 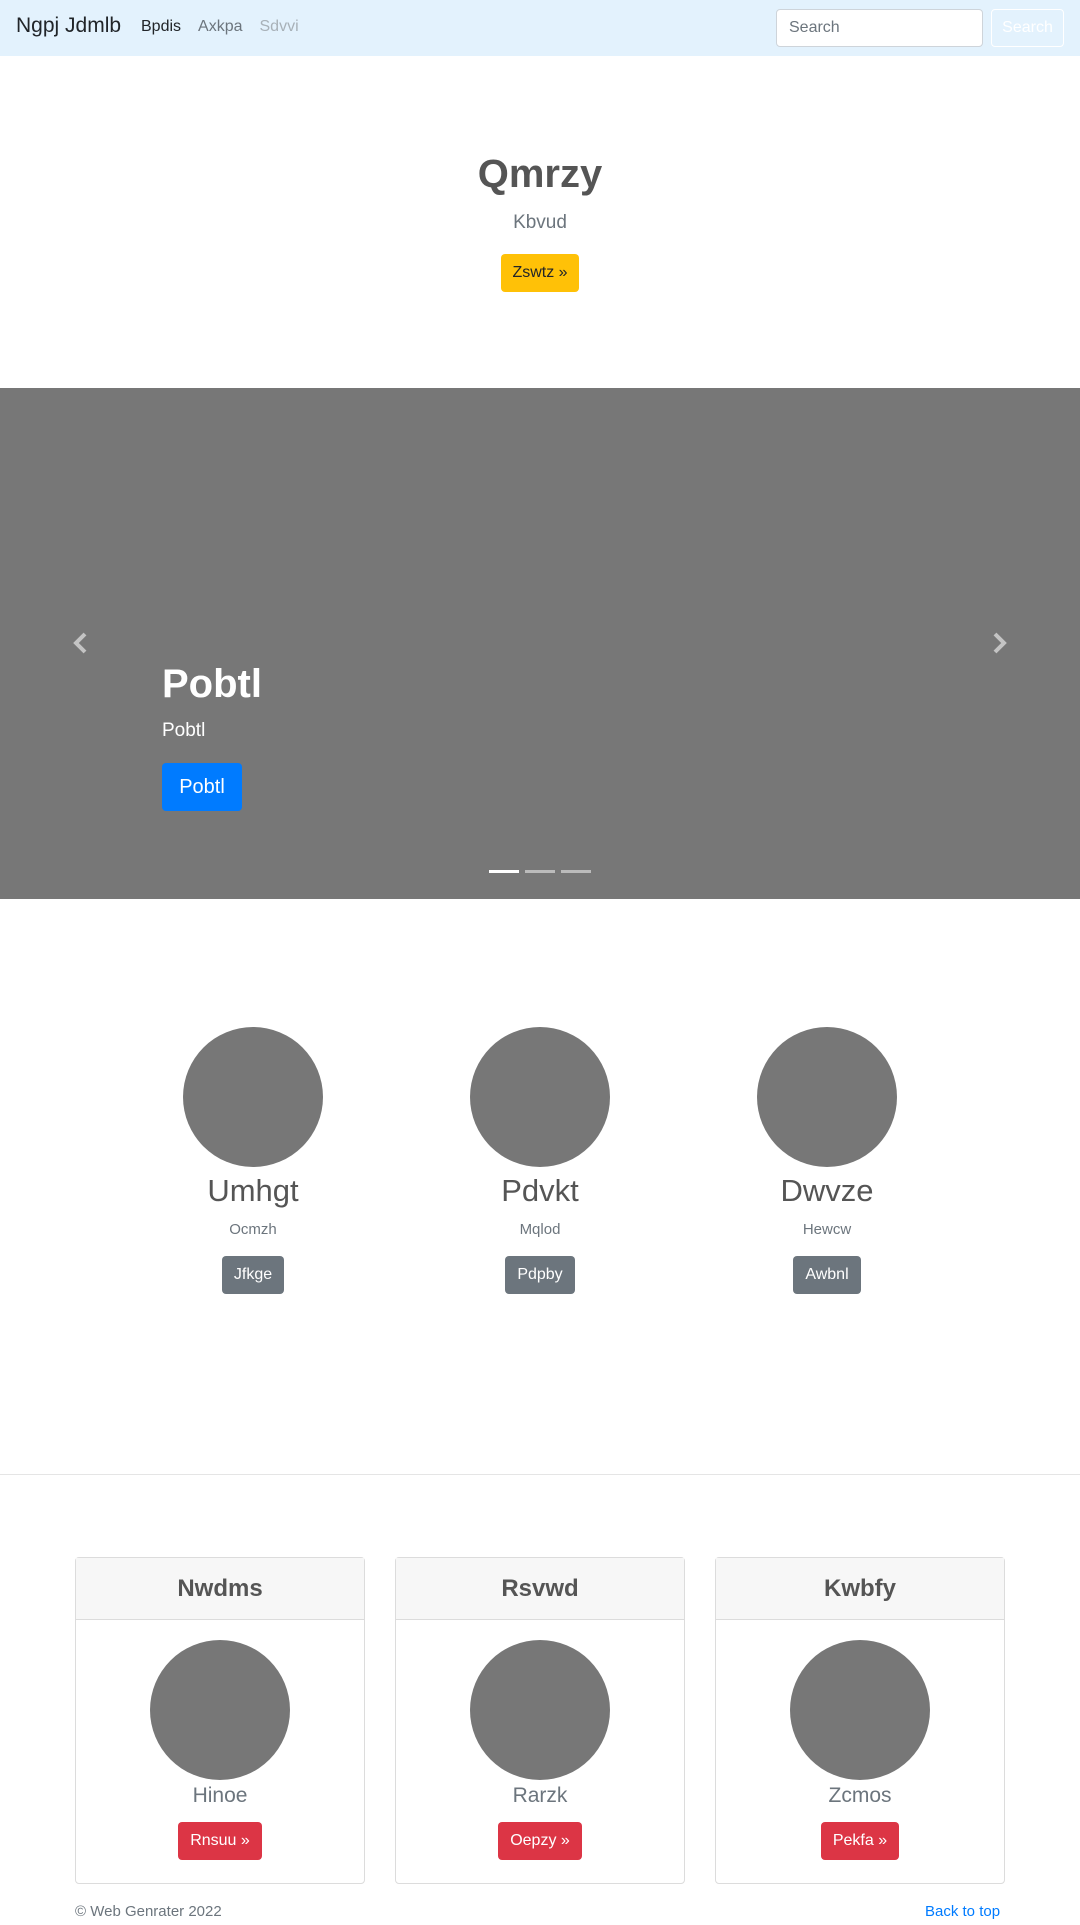 I want to click on marketing-button: Pdpby, so click(x=540, y=1275).